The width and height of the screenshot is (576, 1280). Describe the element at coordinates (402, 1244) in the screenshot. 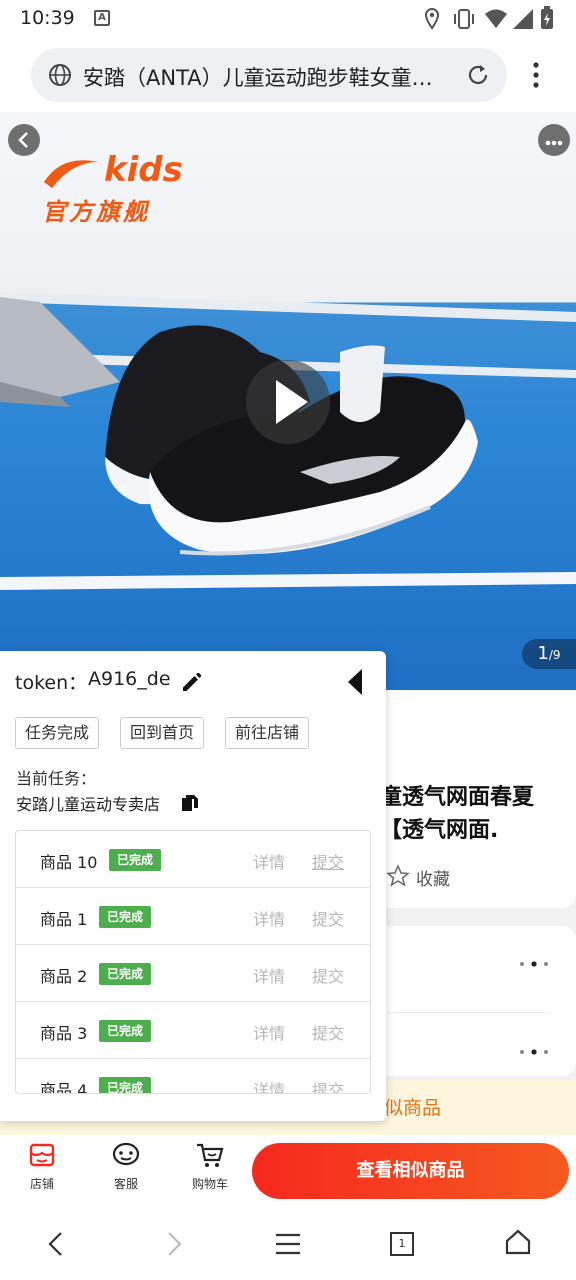

I see `tabs-count-button: 1` at that location.